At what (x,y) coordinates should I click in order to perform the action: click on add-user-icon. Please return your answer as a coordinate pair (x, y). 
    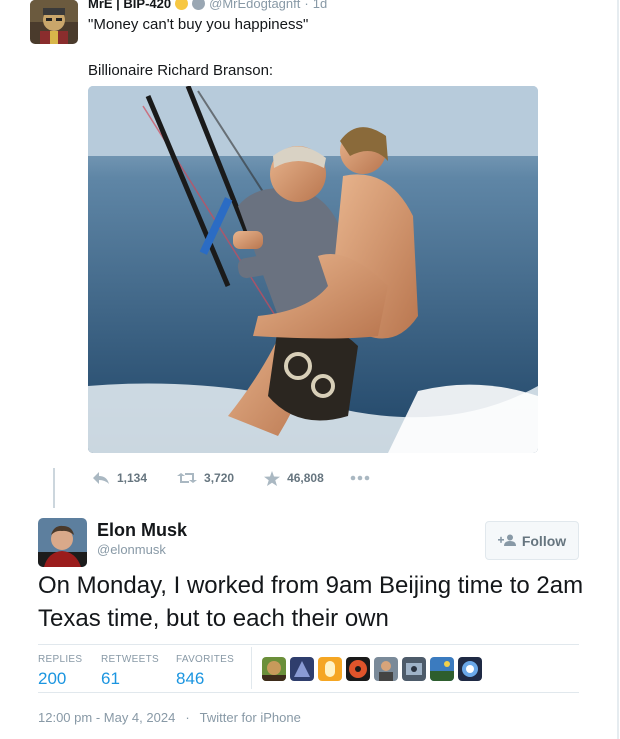
    Looking at the image, I should click on (506, 541).